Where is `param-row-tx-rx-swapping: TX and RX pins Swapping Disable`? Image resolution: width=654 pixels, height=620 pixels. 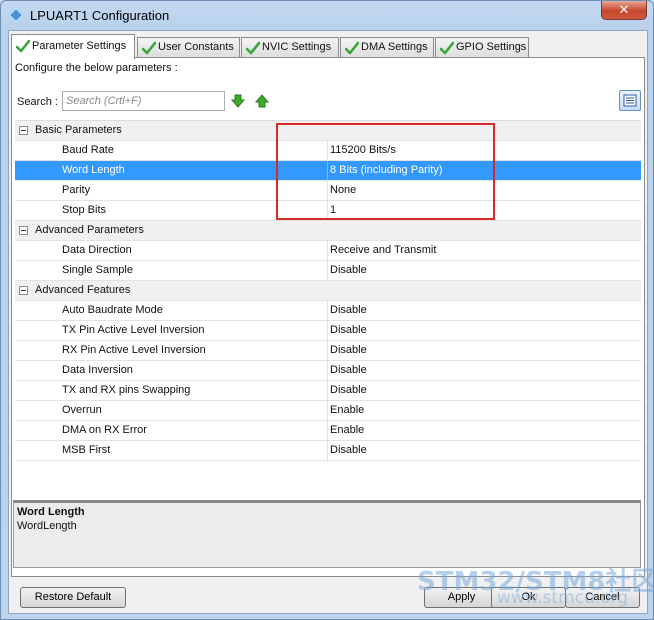
param-row-tx-rx-swapping: TX and RX pins Swapping Disable is located at coordinates (328, 391).